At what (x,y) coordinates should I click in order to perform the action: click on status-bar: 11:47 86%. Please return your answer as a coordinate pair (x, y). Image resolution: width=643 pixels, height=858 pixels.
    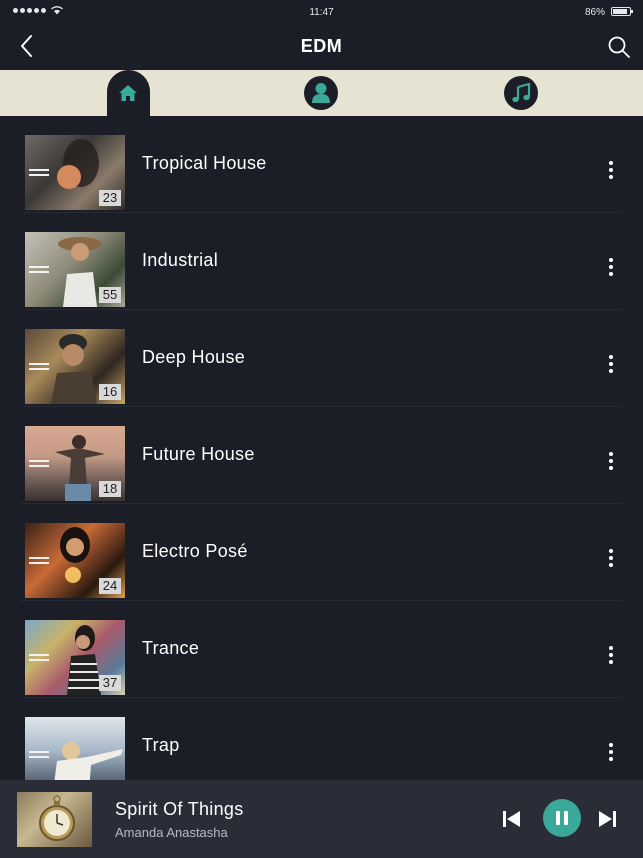
    Looking at the image, I should click on (321, 12).